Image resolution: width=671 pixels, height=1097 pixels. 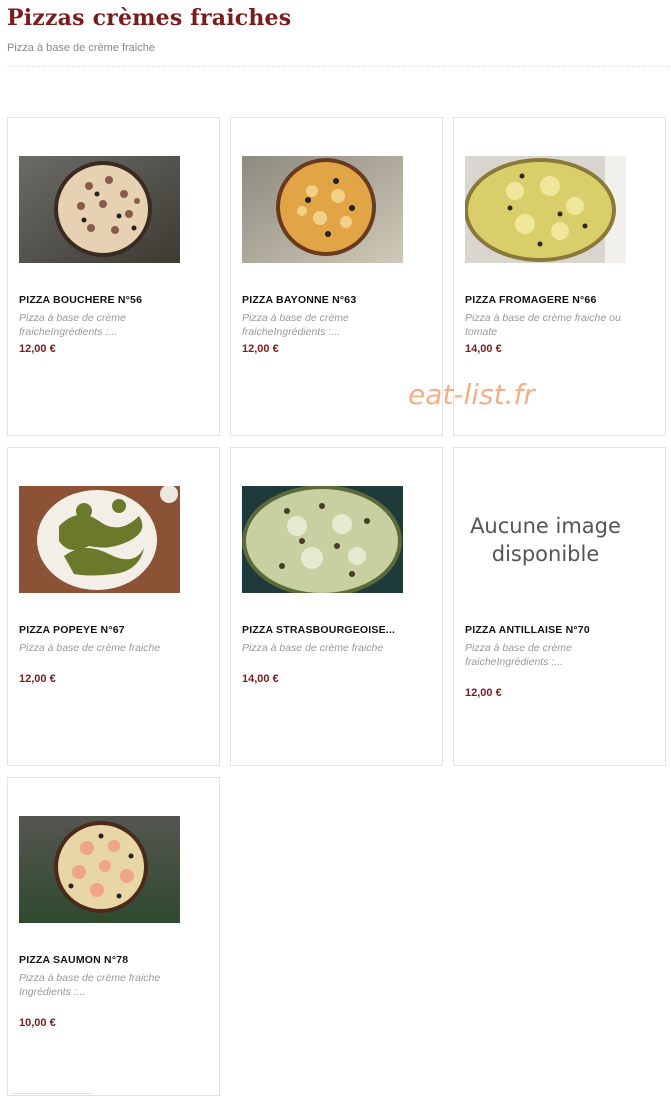 I want to click on product-price: 10,00 €, so click(x=37, y=1023).